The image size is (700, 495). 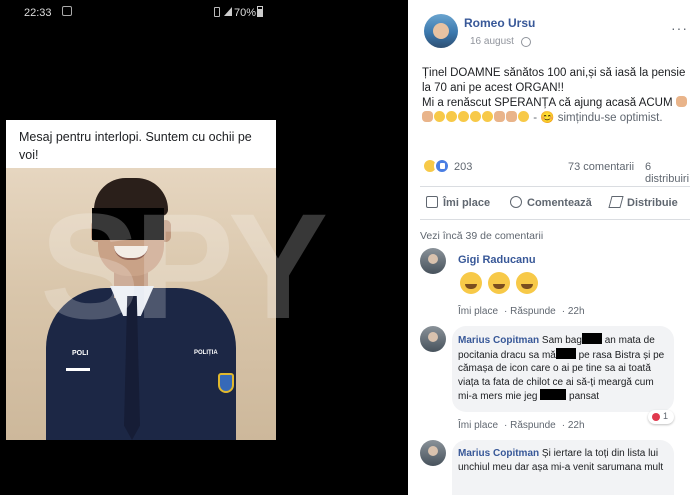 What do you see at coordinates (78, 369) in the screenshot?
I see `reflective-stripe` at bounding box center [78, 369].